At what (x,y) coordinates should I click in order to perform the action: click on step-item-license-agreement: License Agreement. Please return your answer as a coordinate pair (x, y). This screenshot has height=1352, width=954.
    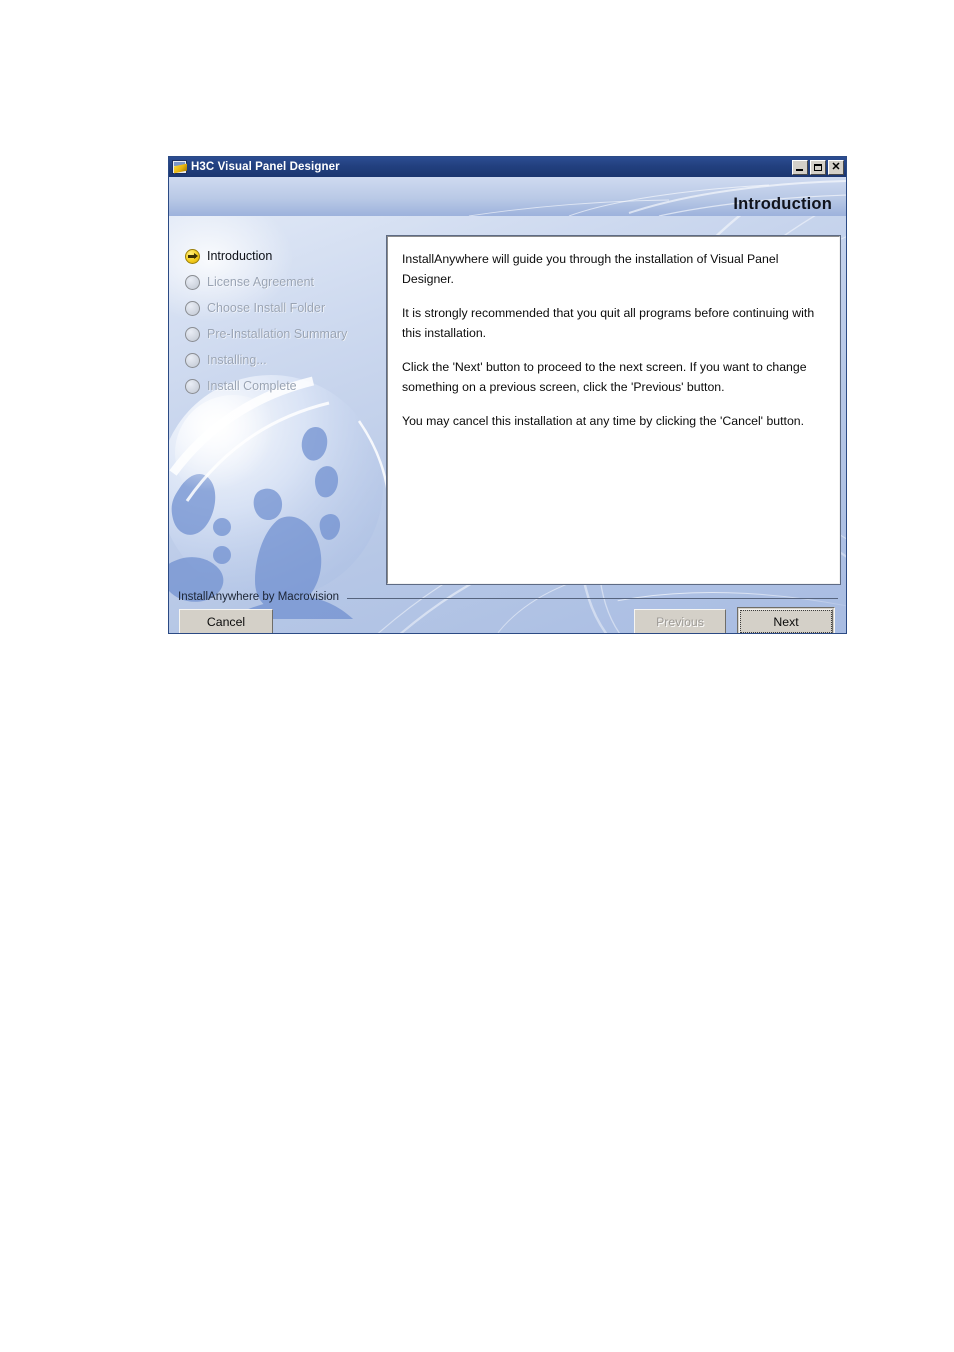
    Looking at the image, I should click on (287, 282).